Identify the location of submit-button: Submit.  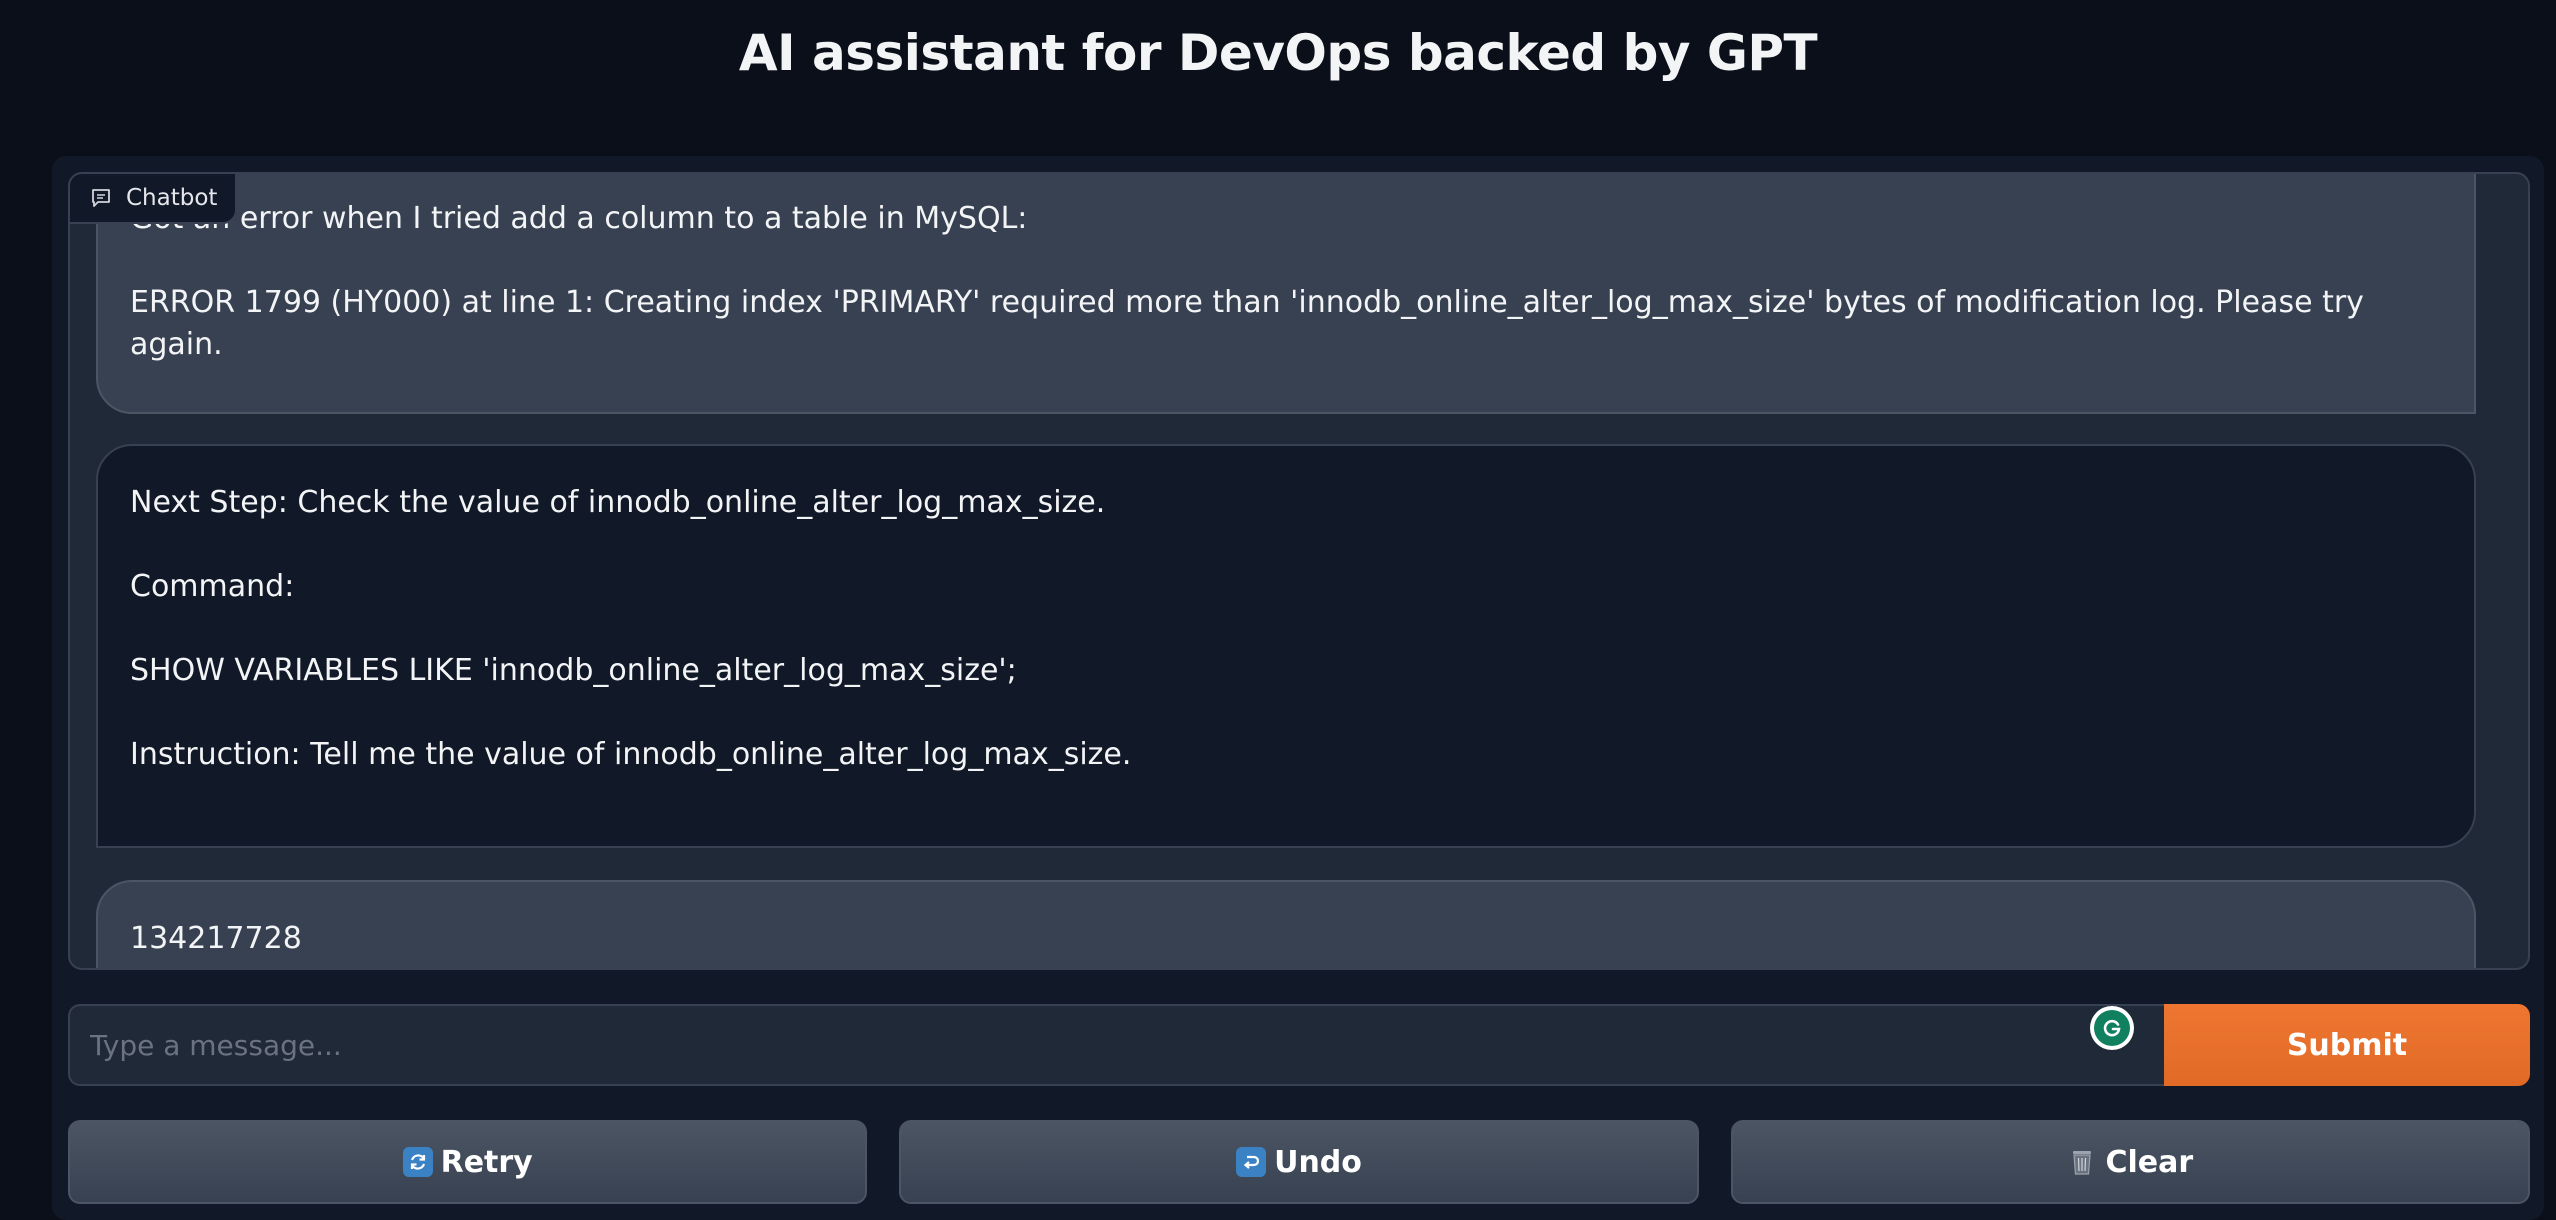
(2347, 1045).